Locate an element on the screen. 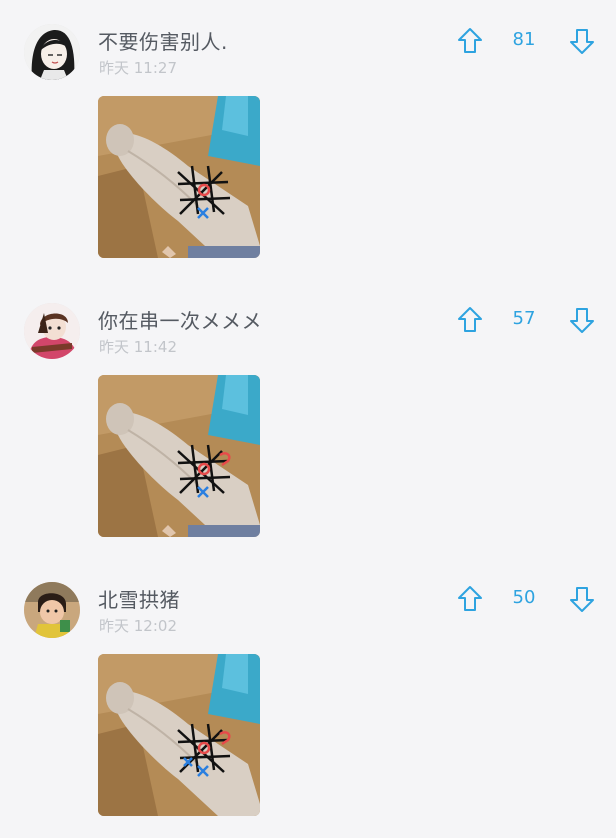 This screenshot has width=616, height=838. vote-count: 57 is located at coordinates (524, 318).